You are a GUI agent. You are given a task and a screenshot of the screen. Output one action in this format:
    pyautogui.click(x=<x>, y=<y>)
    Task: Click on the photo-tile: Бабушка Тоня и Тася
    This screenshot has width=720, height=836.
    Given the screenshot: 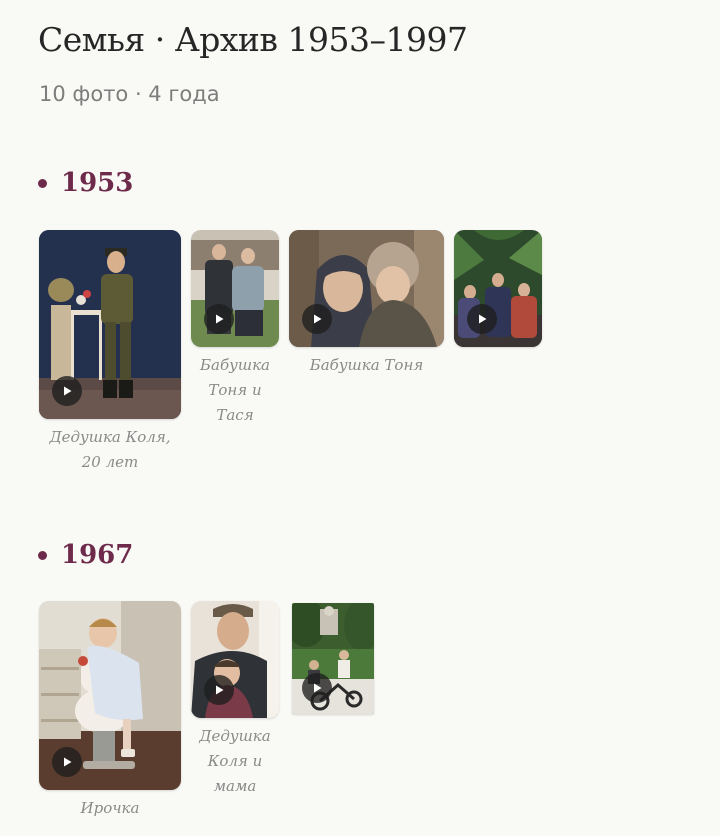 What is the action you would take?
    pyautogui.click(x=235, y=329)
    